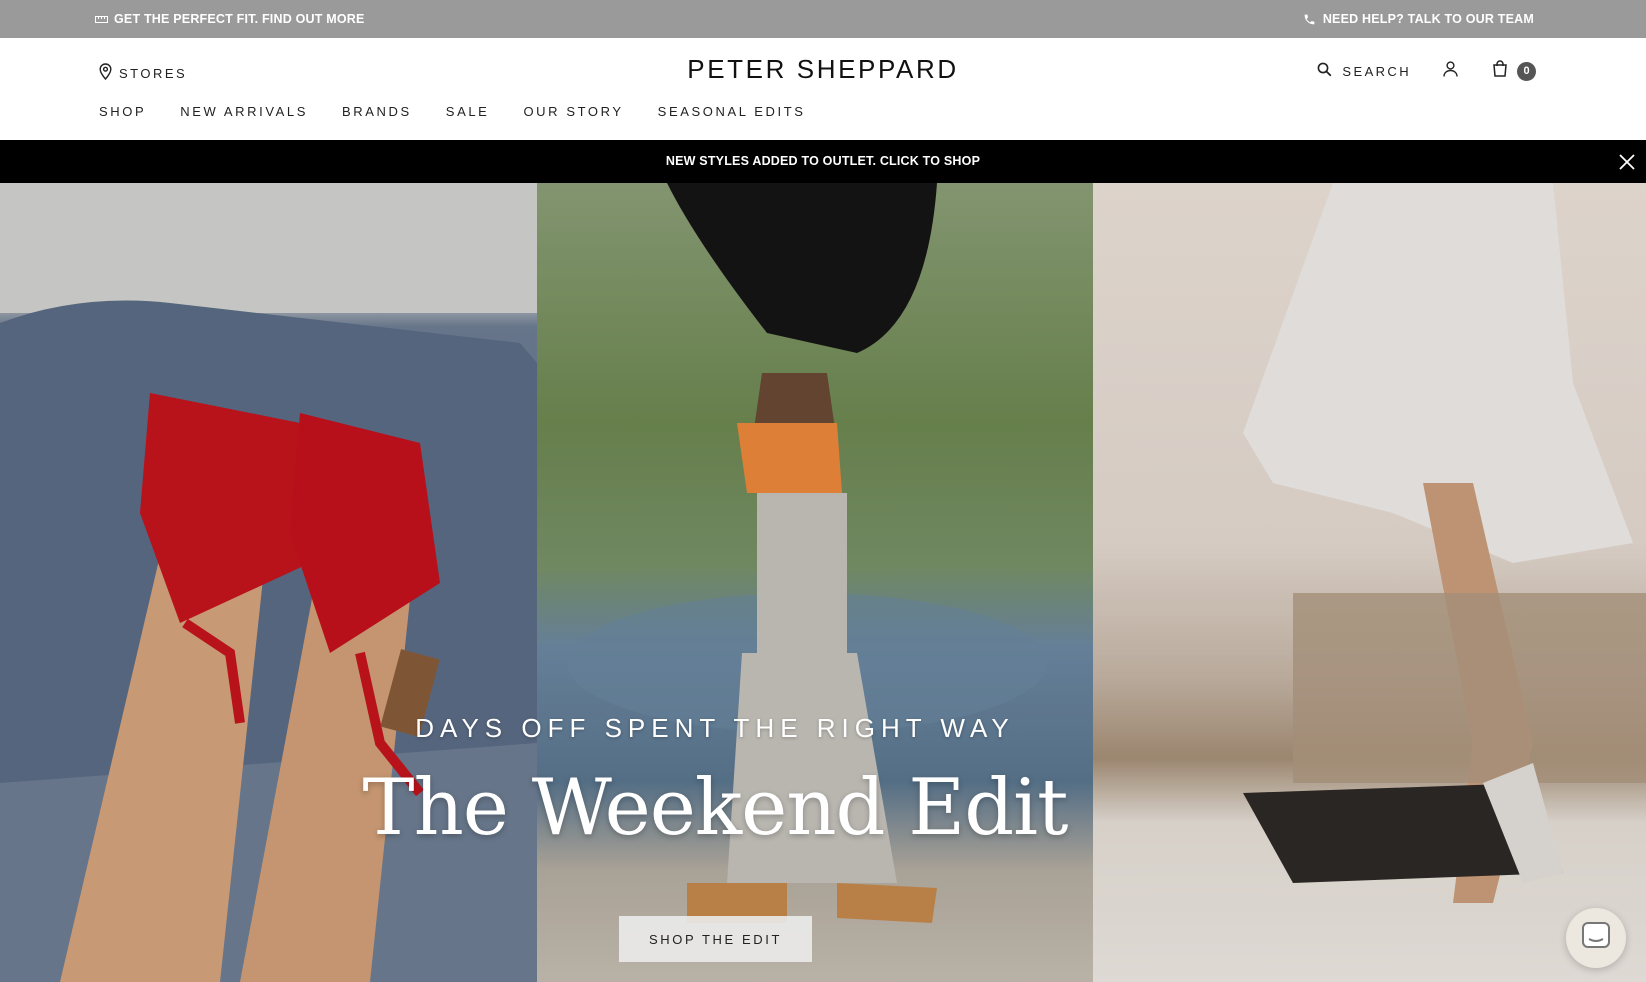  What do you see at coordinates (101, 19) in the screenshot?
I see `ruler-icon` at bounding box center [101, 19].